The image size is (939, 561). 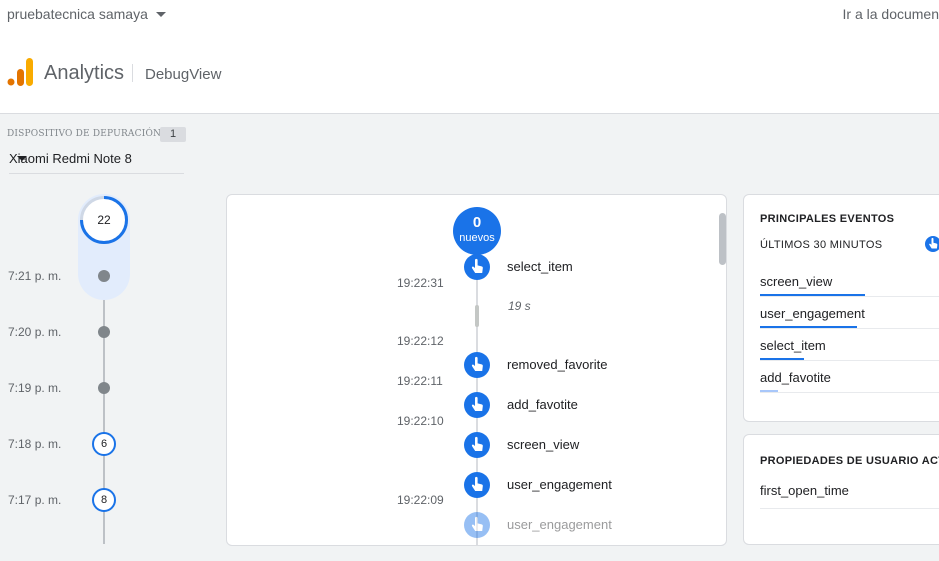 I want to click on minute-event-count: 8, so click(x=104, y=500).